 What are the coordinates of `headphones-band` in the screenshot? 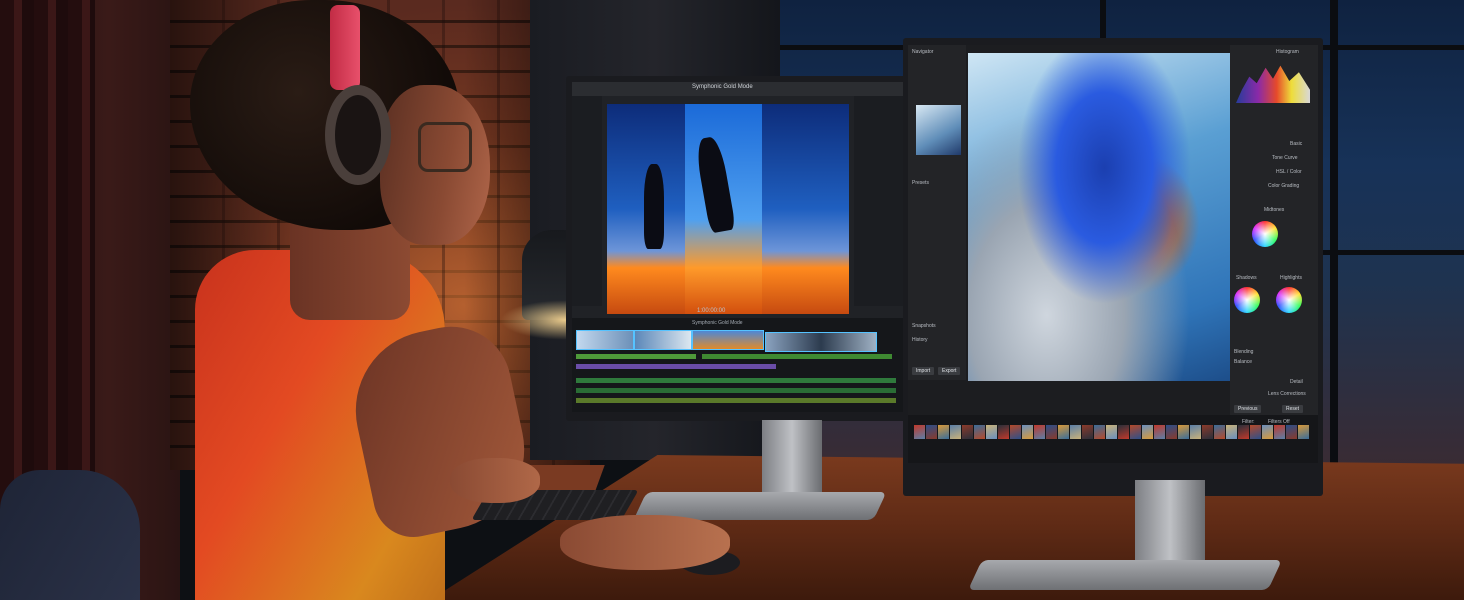 It's located at (345, 47).